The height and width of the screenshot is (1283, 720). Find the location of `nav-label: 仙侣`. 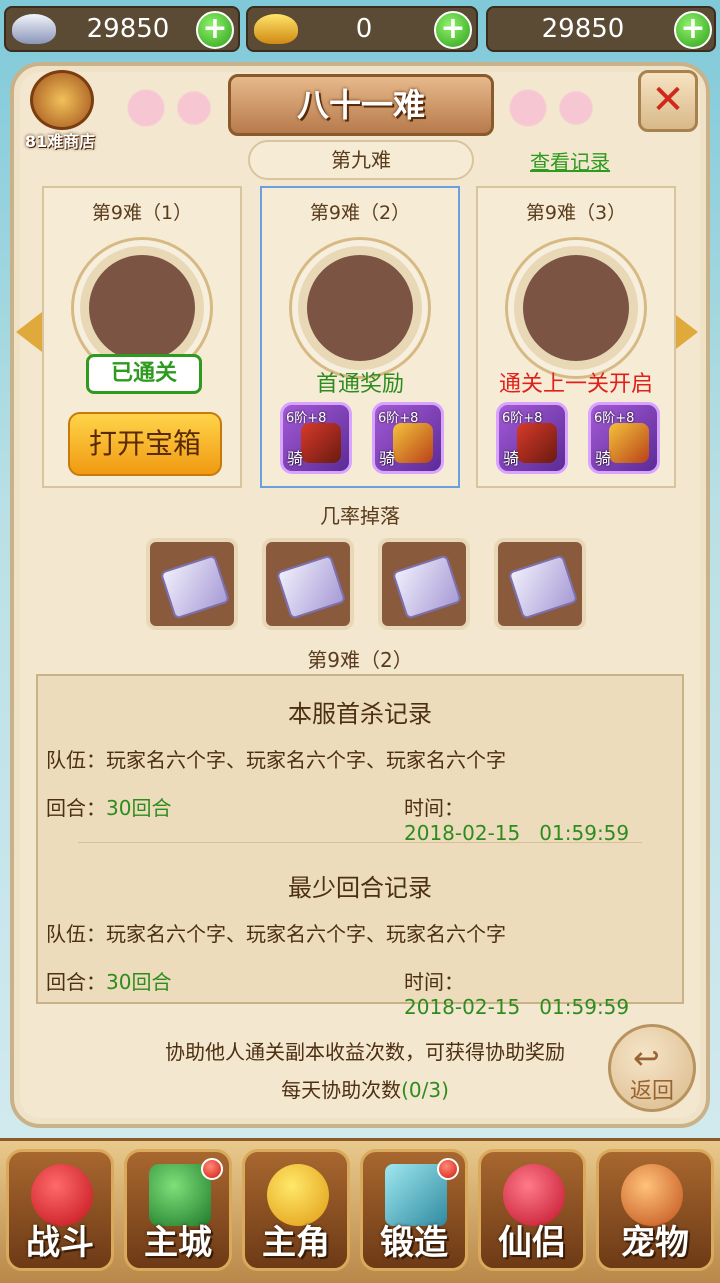

nav-label: 仙侣 is located at coordinates (532, 1243).